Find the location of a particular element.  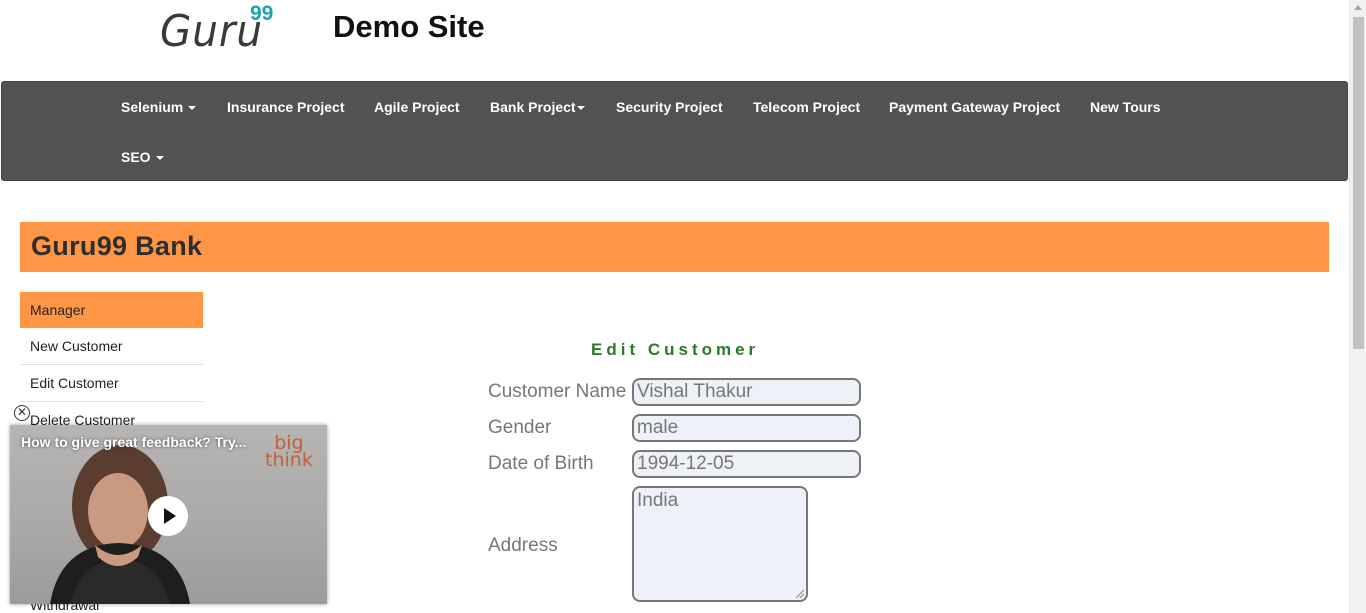

nav-label: New Tours is located at coordinates (1125, 107).